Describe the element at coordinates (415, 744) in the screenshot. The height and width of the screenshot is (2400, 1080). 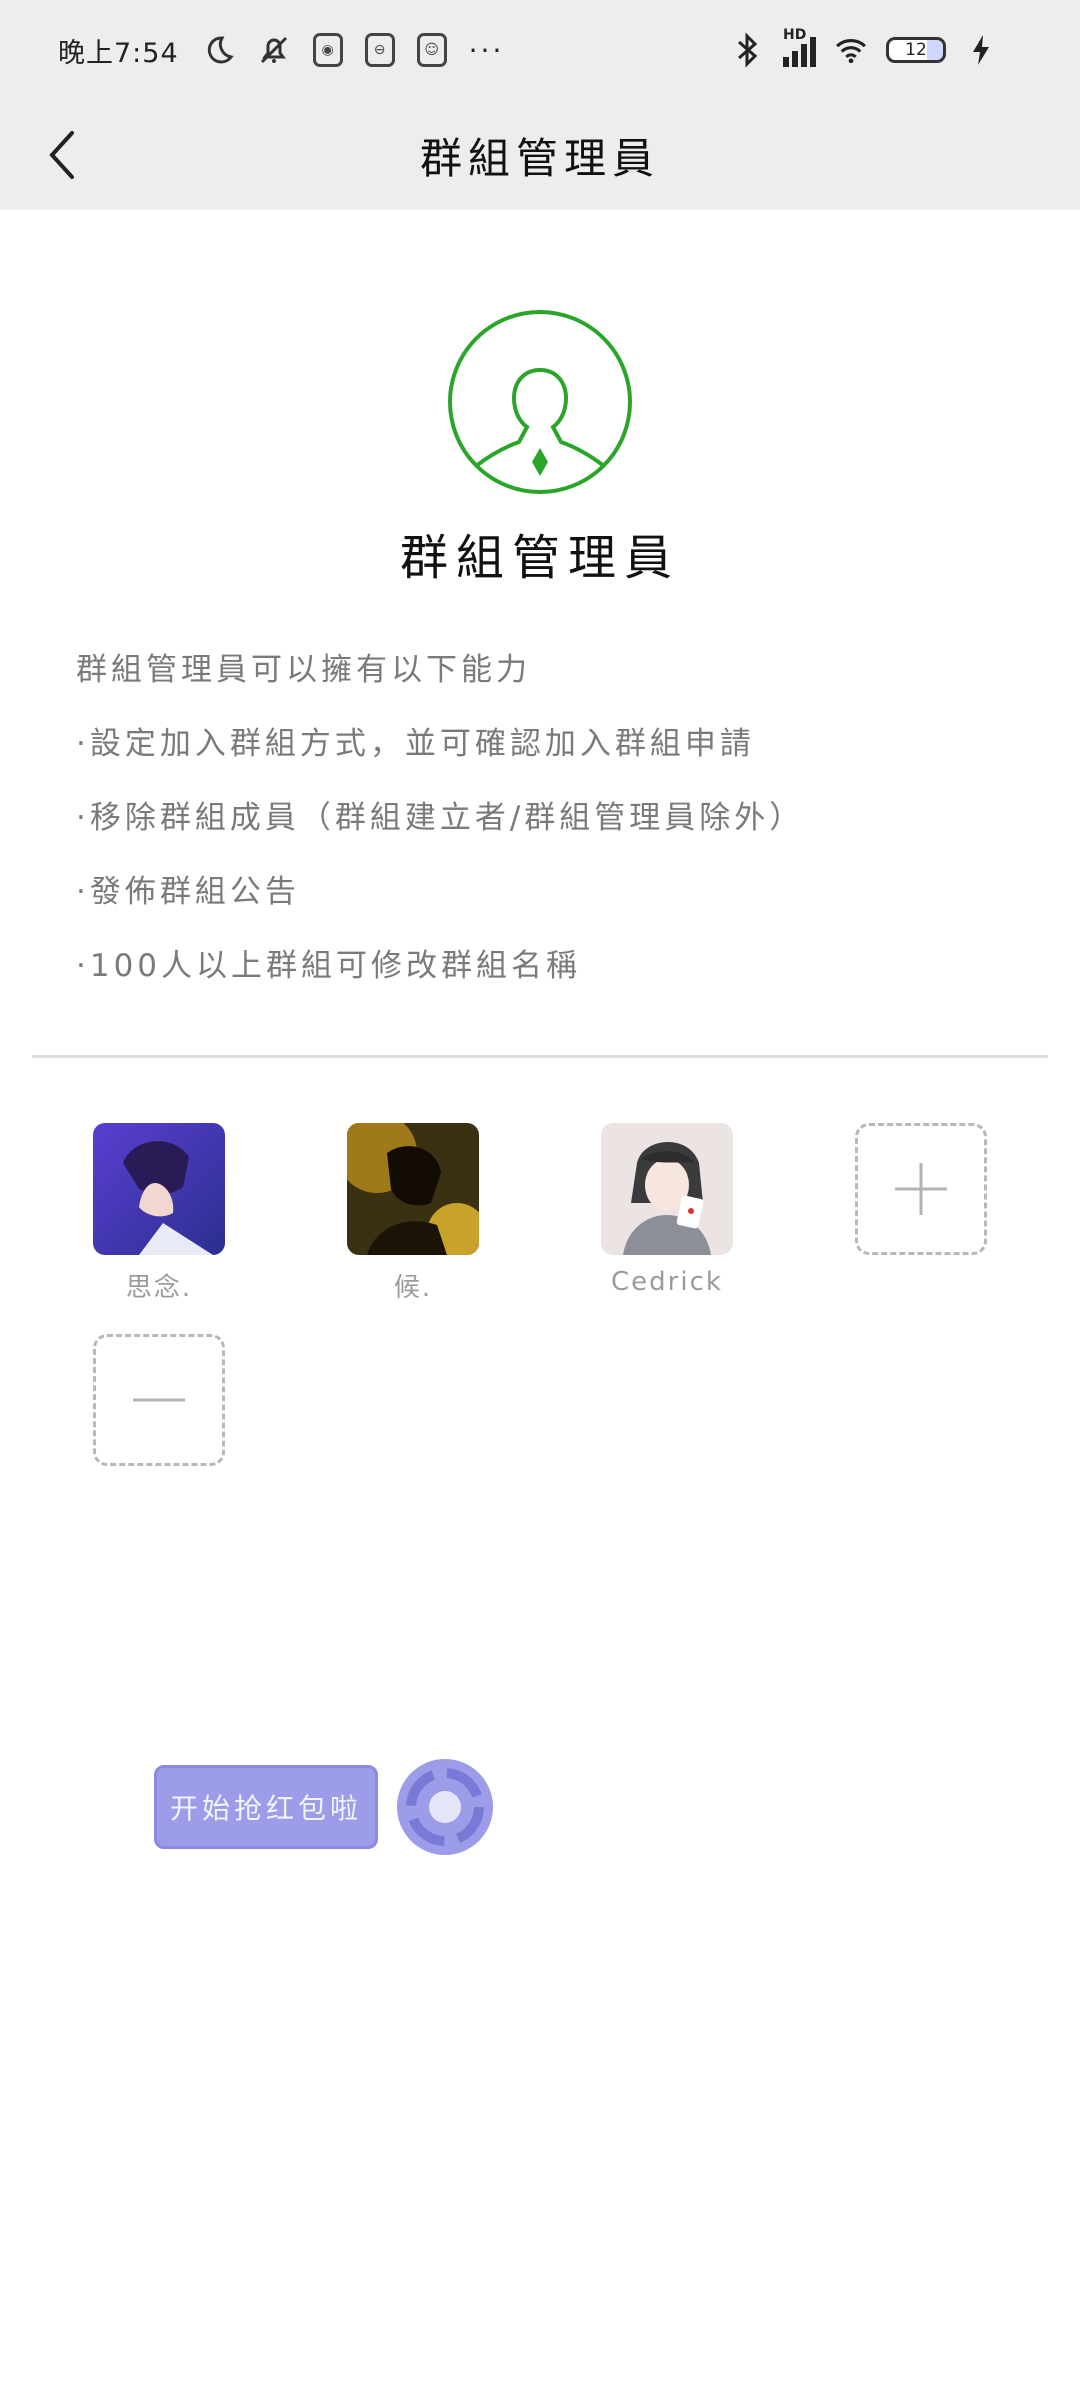
I see `capability-item: ·設定加入群組方式，並可確認加入群組申請` at that location.